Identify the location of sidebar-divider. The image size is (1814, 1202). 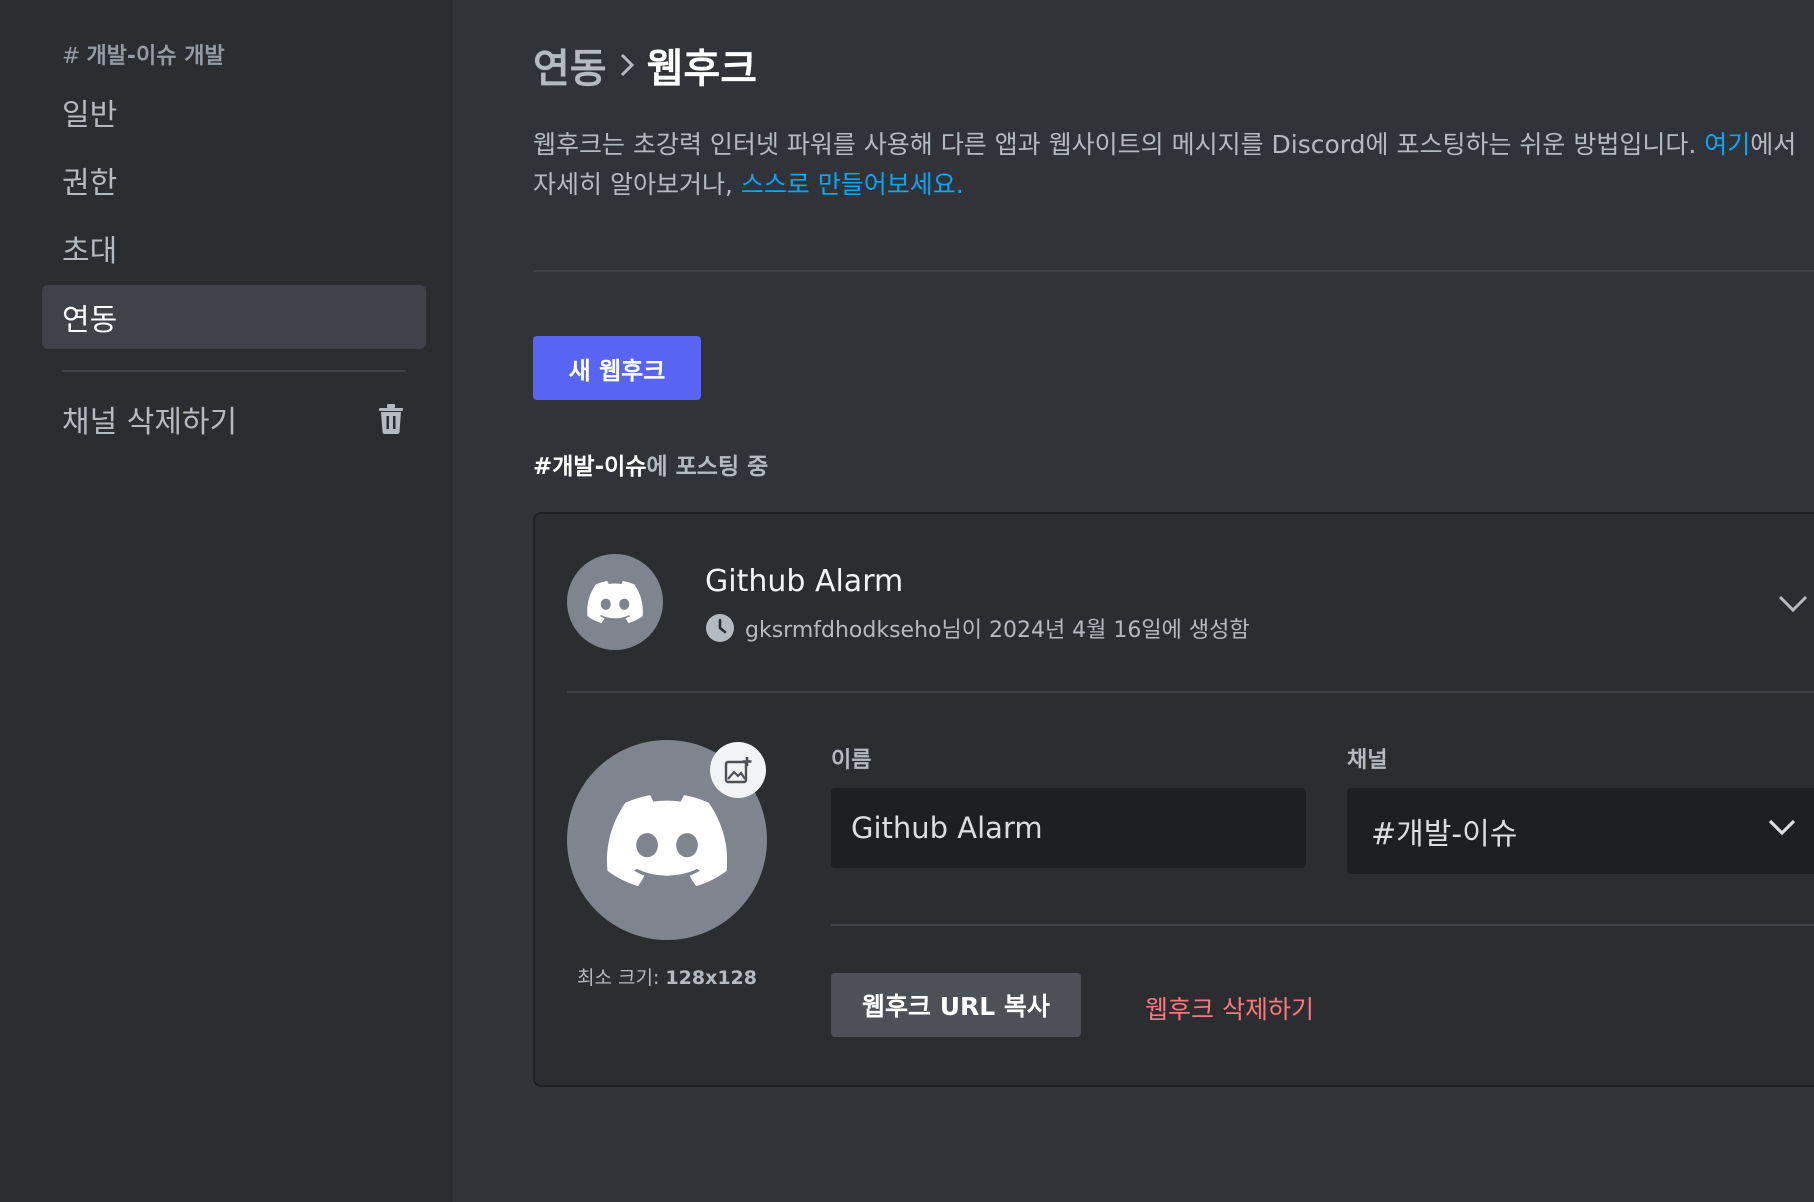
(234, 371).